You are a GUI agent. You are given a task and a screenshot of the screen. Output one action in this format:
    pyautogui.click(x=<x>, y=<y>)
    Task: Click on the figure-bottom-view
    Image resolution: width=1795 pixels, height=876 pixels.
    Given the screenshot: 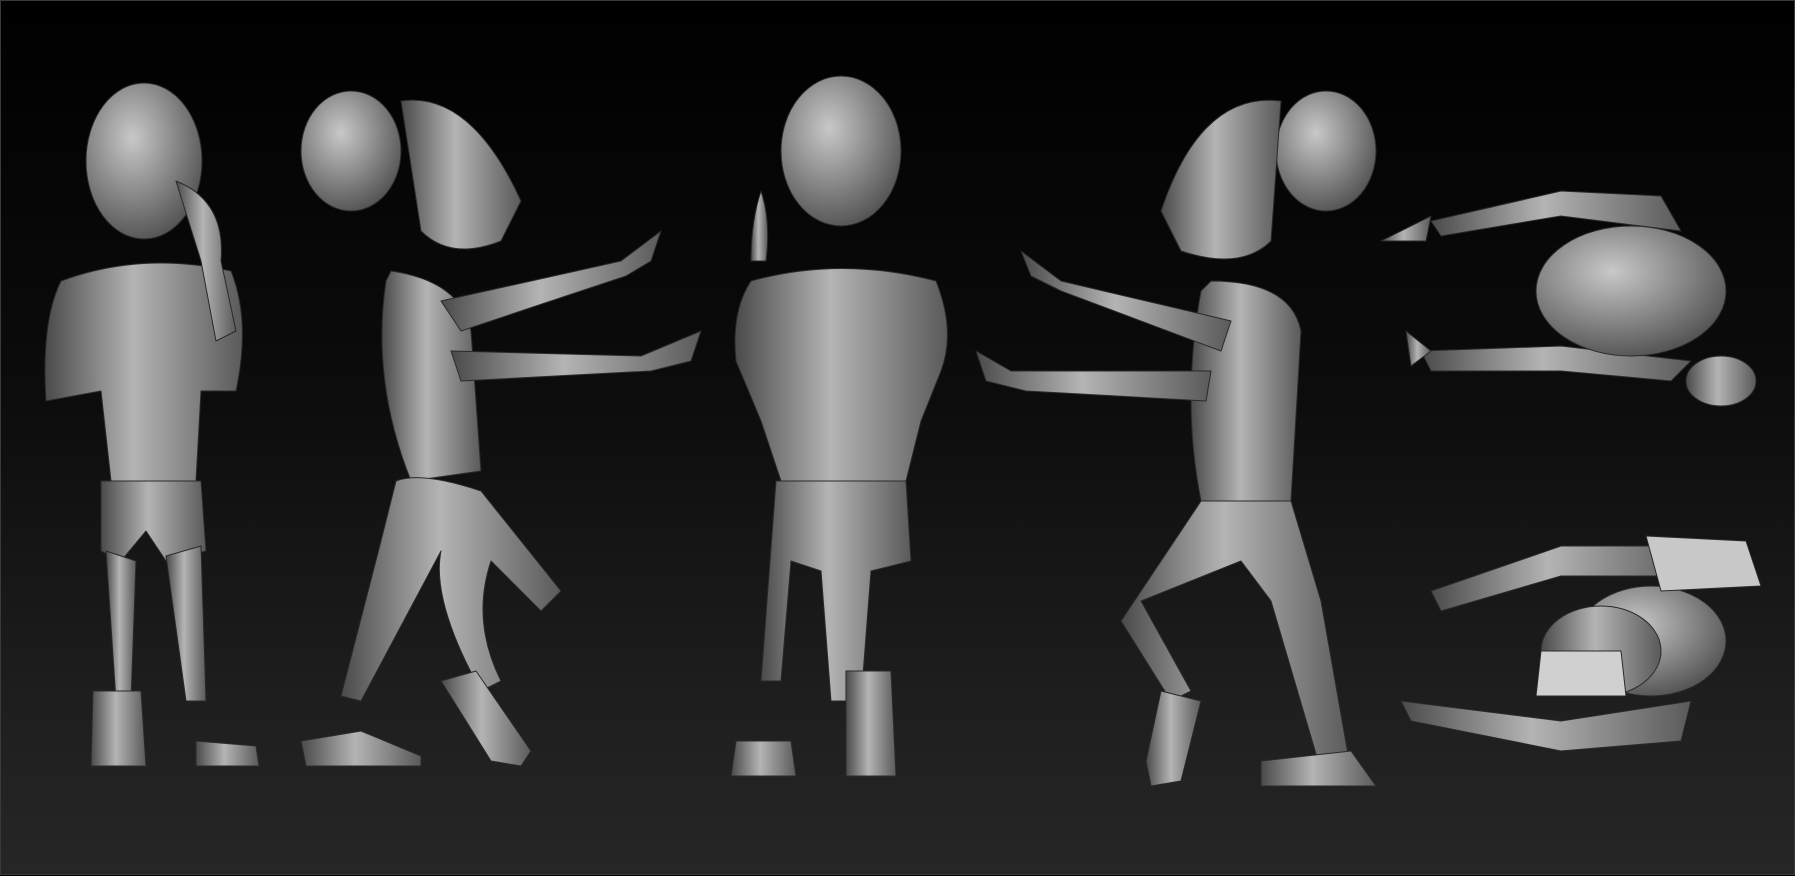 What is the action you would take?
    pyautogui.click(x=1581, y=643)
    